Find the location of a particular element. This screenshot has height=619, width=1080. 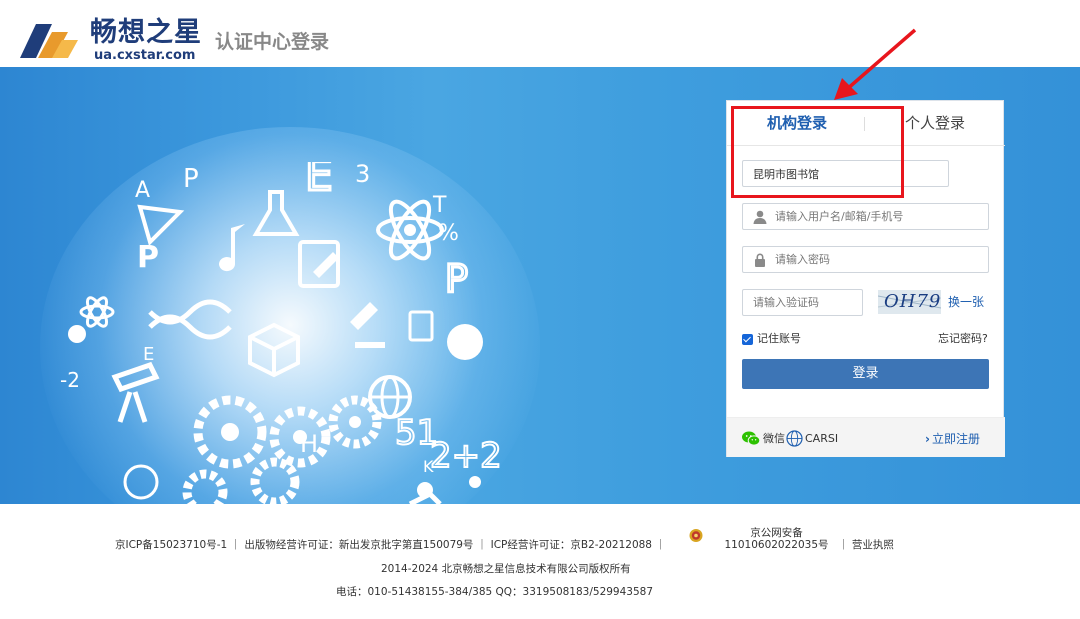

register-link: › 立即注册 is located at coordinates (952, 439).